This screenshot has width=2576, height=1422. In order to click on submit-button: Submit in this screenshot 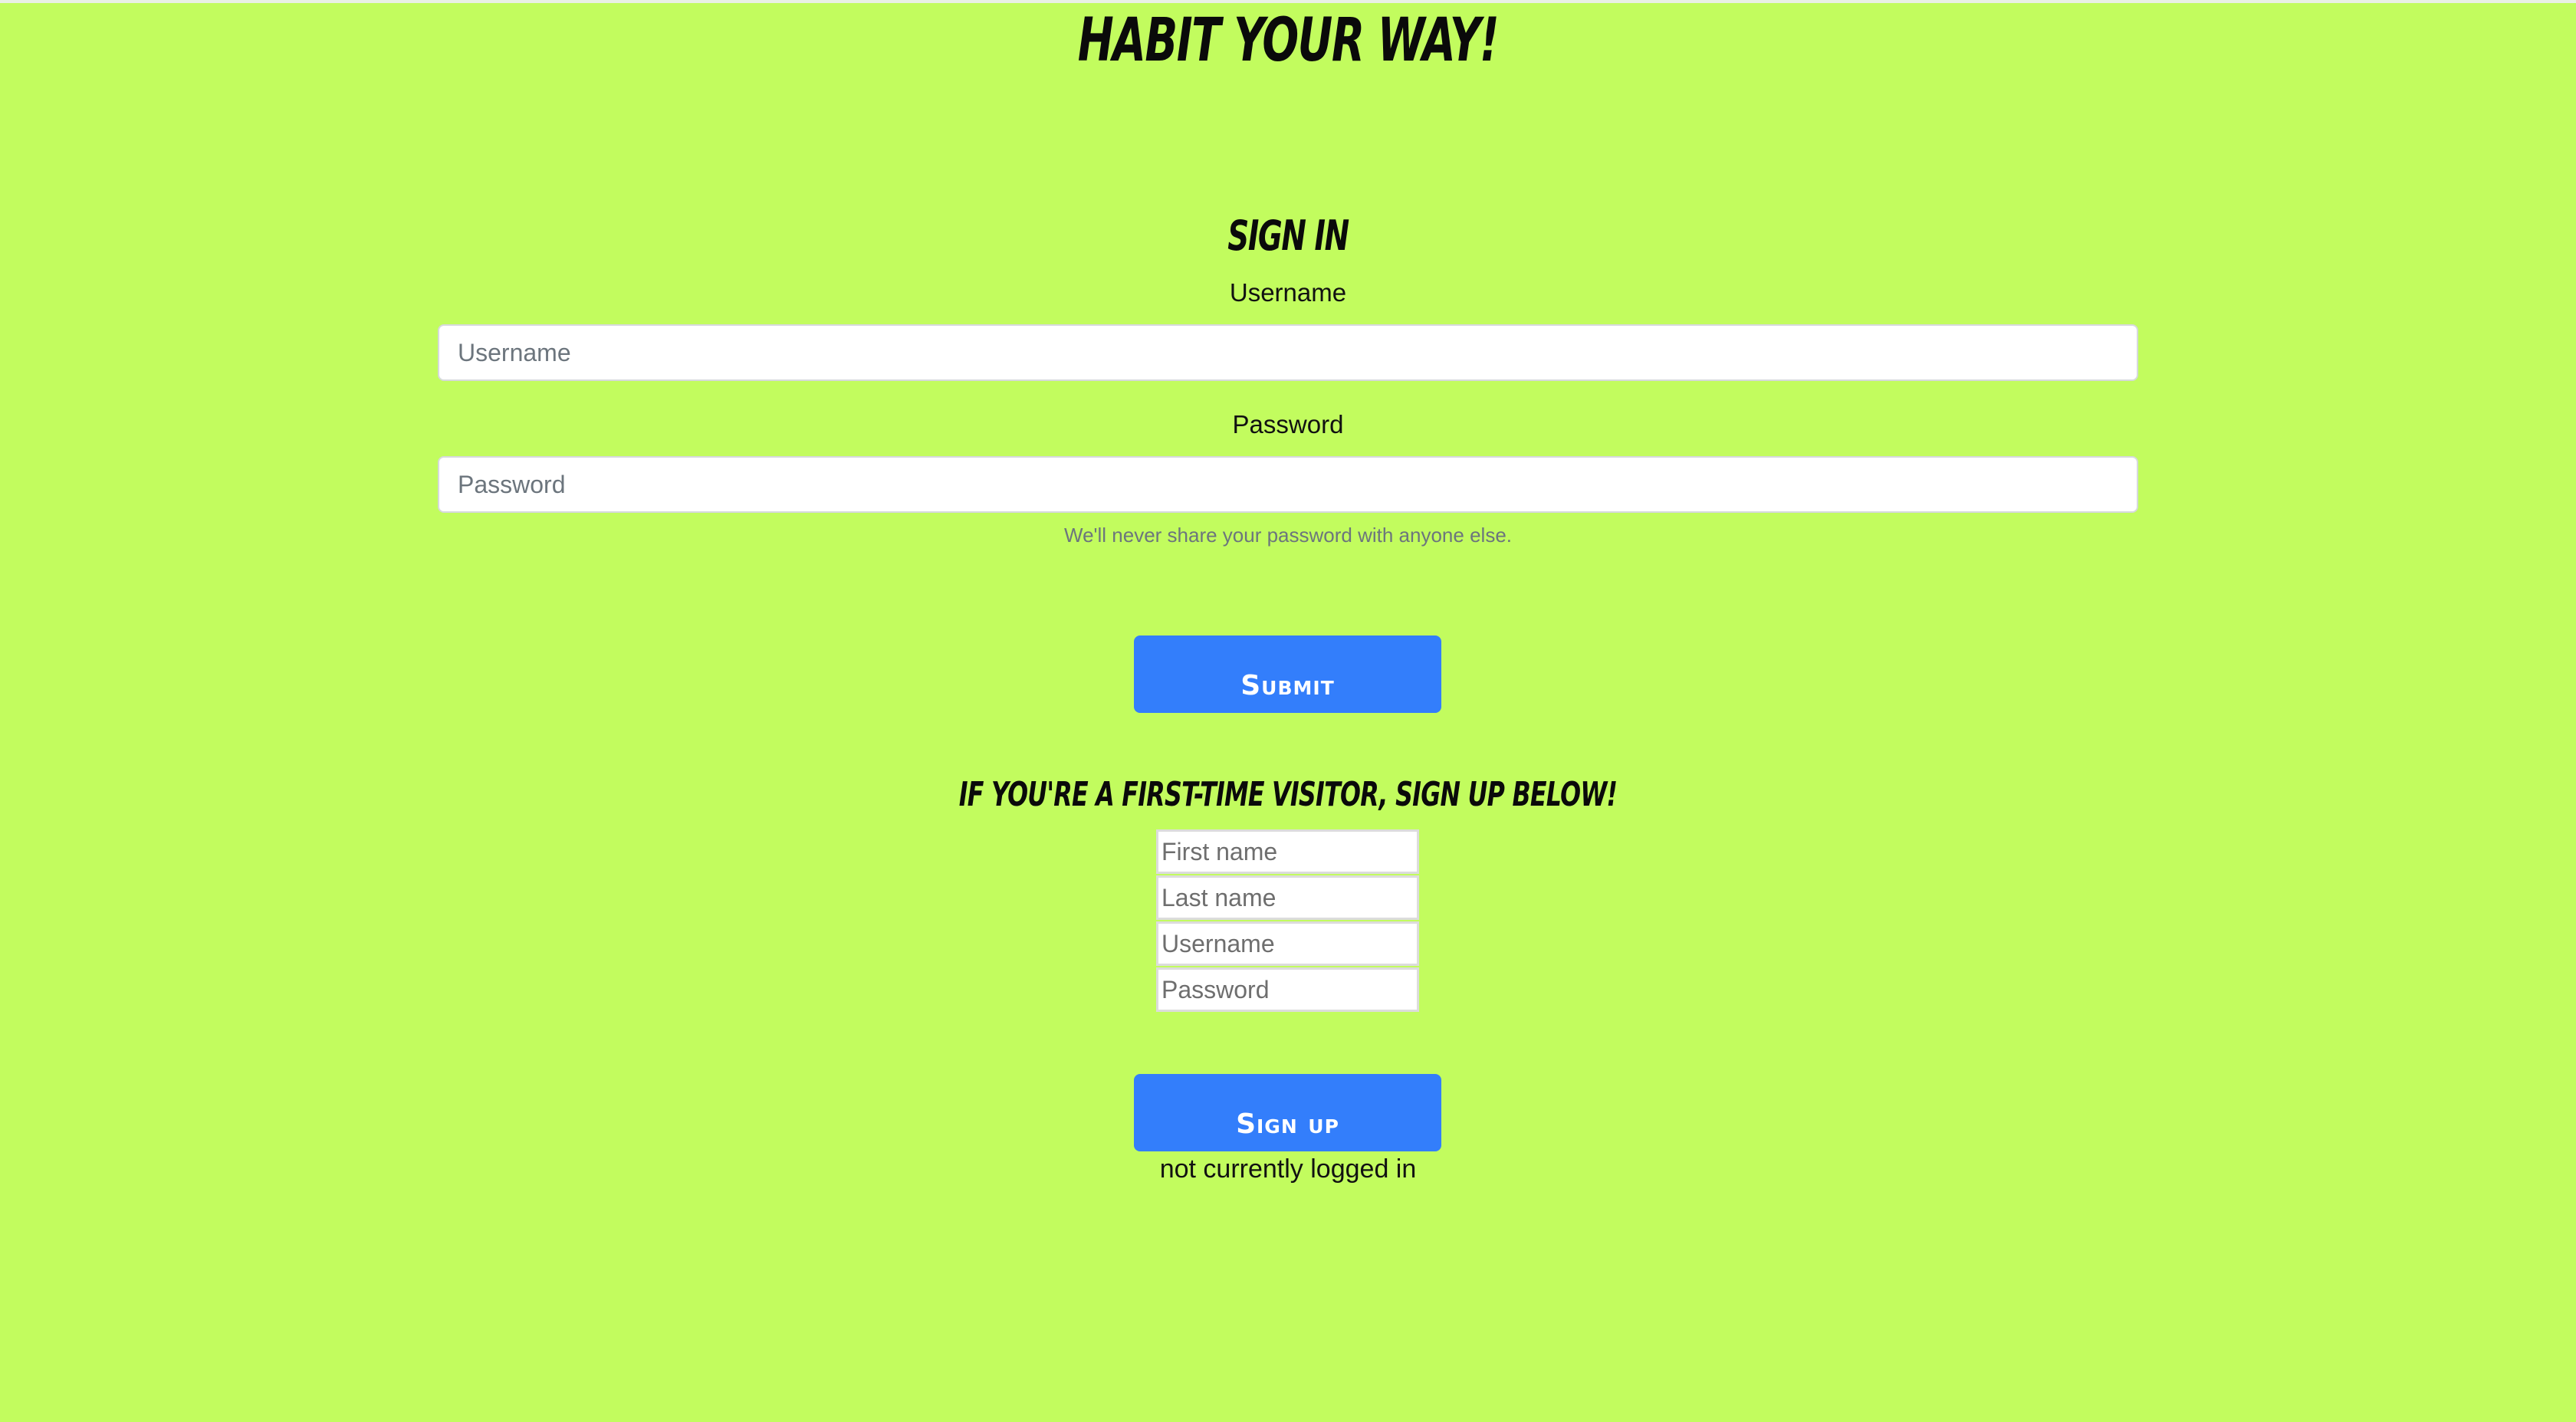, I will do `click(1287, 674)`.